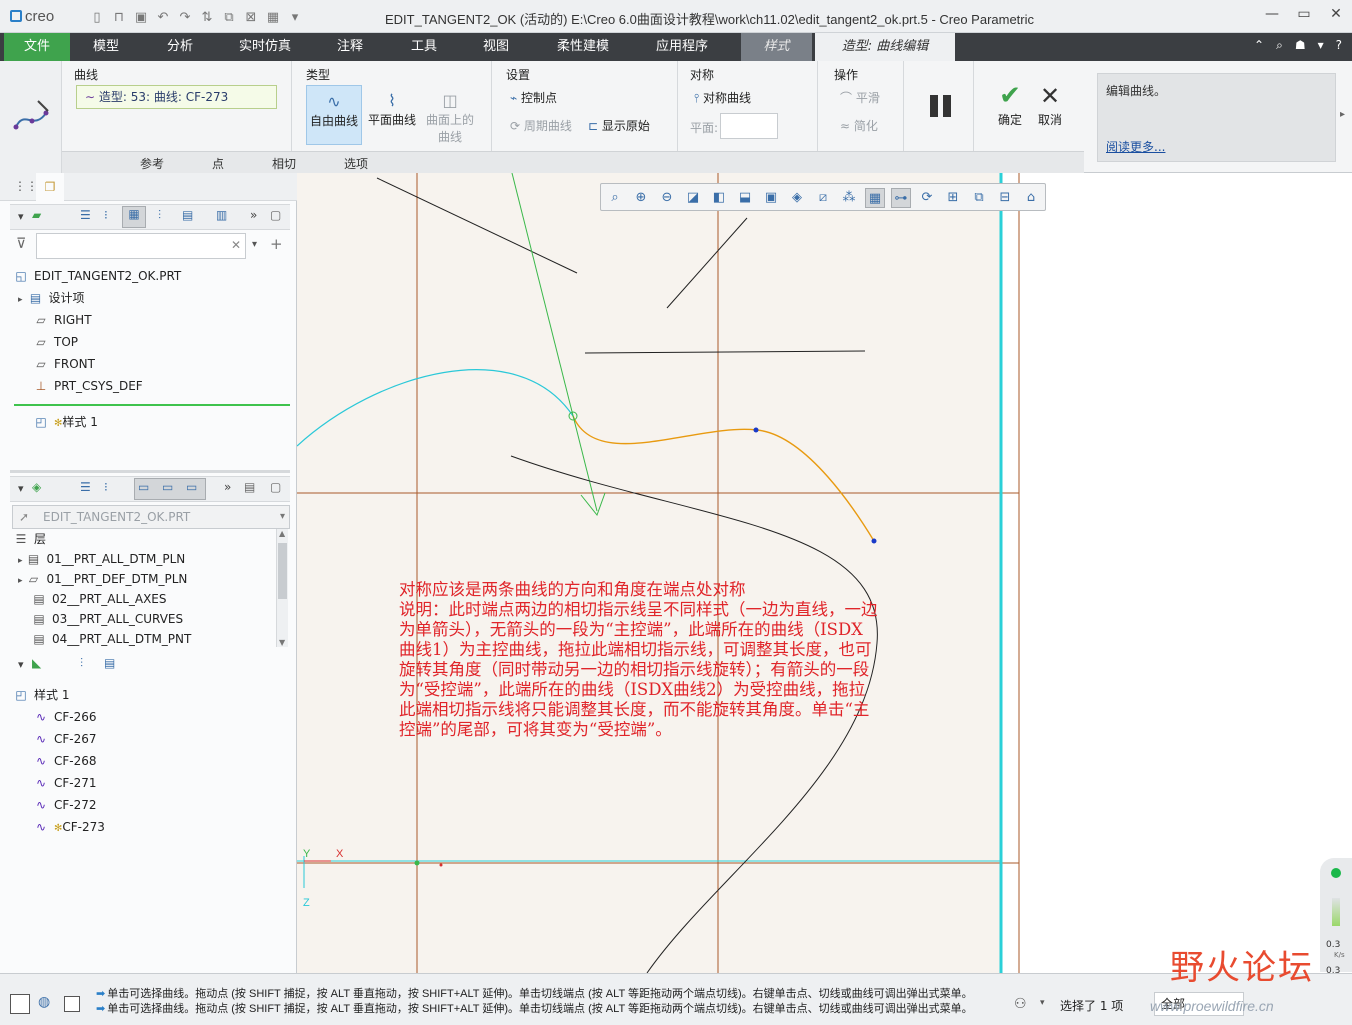 This screenshot has width=1352, height=1025. I want to click on tree-item-style1: ◰ ✻样式 1, so click(66, 422).